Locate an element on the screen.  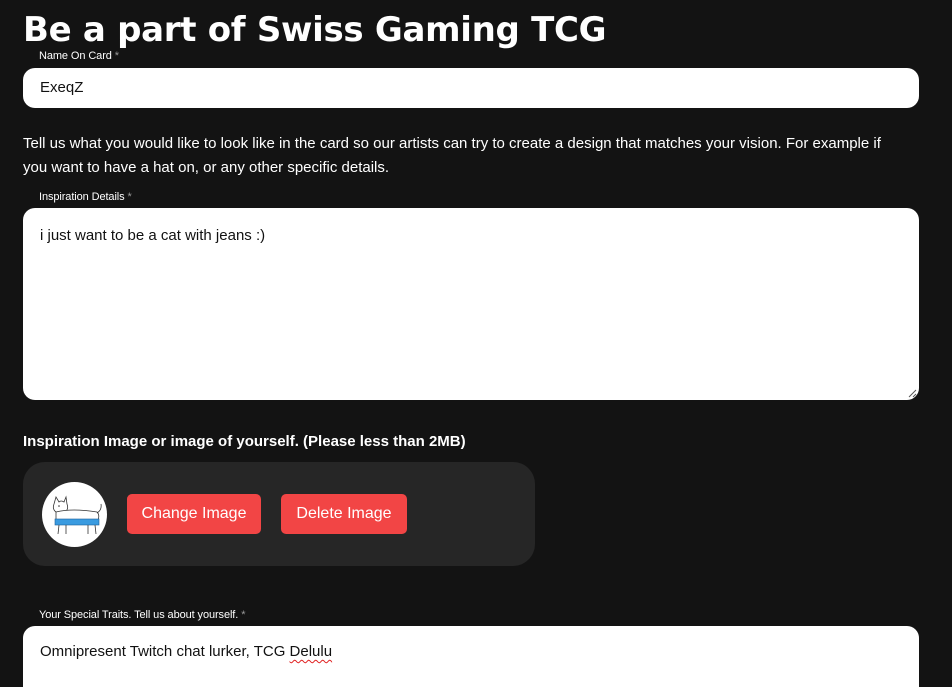
uploaded-image-preview is located at coordinates (74, 514).